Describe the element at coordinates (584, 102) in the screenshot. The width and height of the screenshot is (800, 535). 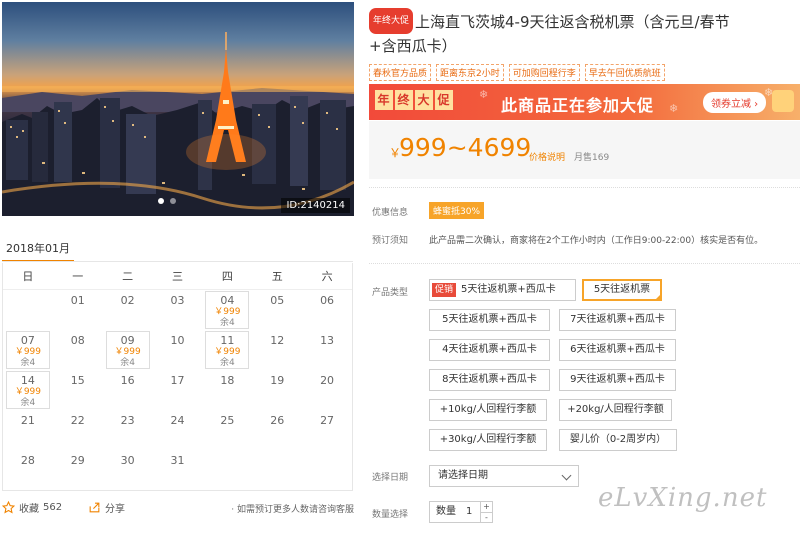
I see `promo-banner: ❄ ❄ ❄ 年终大促 此商品正在参加大促 领券立减 ›` at that location.